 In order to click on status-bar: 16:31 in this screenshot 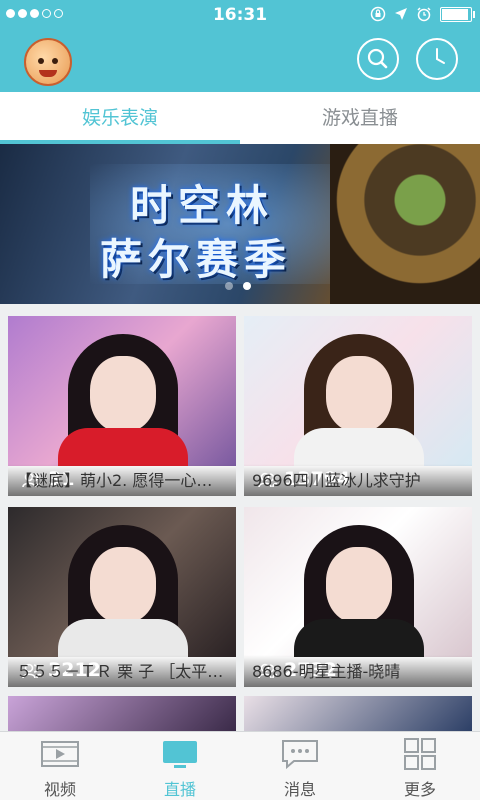, I will do `click(240, 15)`.